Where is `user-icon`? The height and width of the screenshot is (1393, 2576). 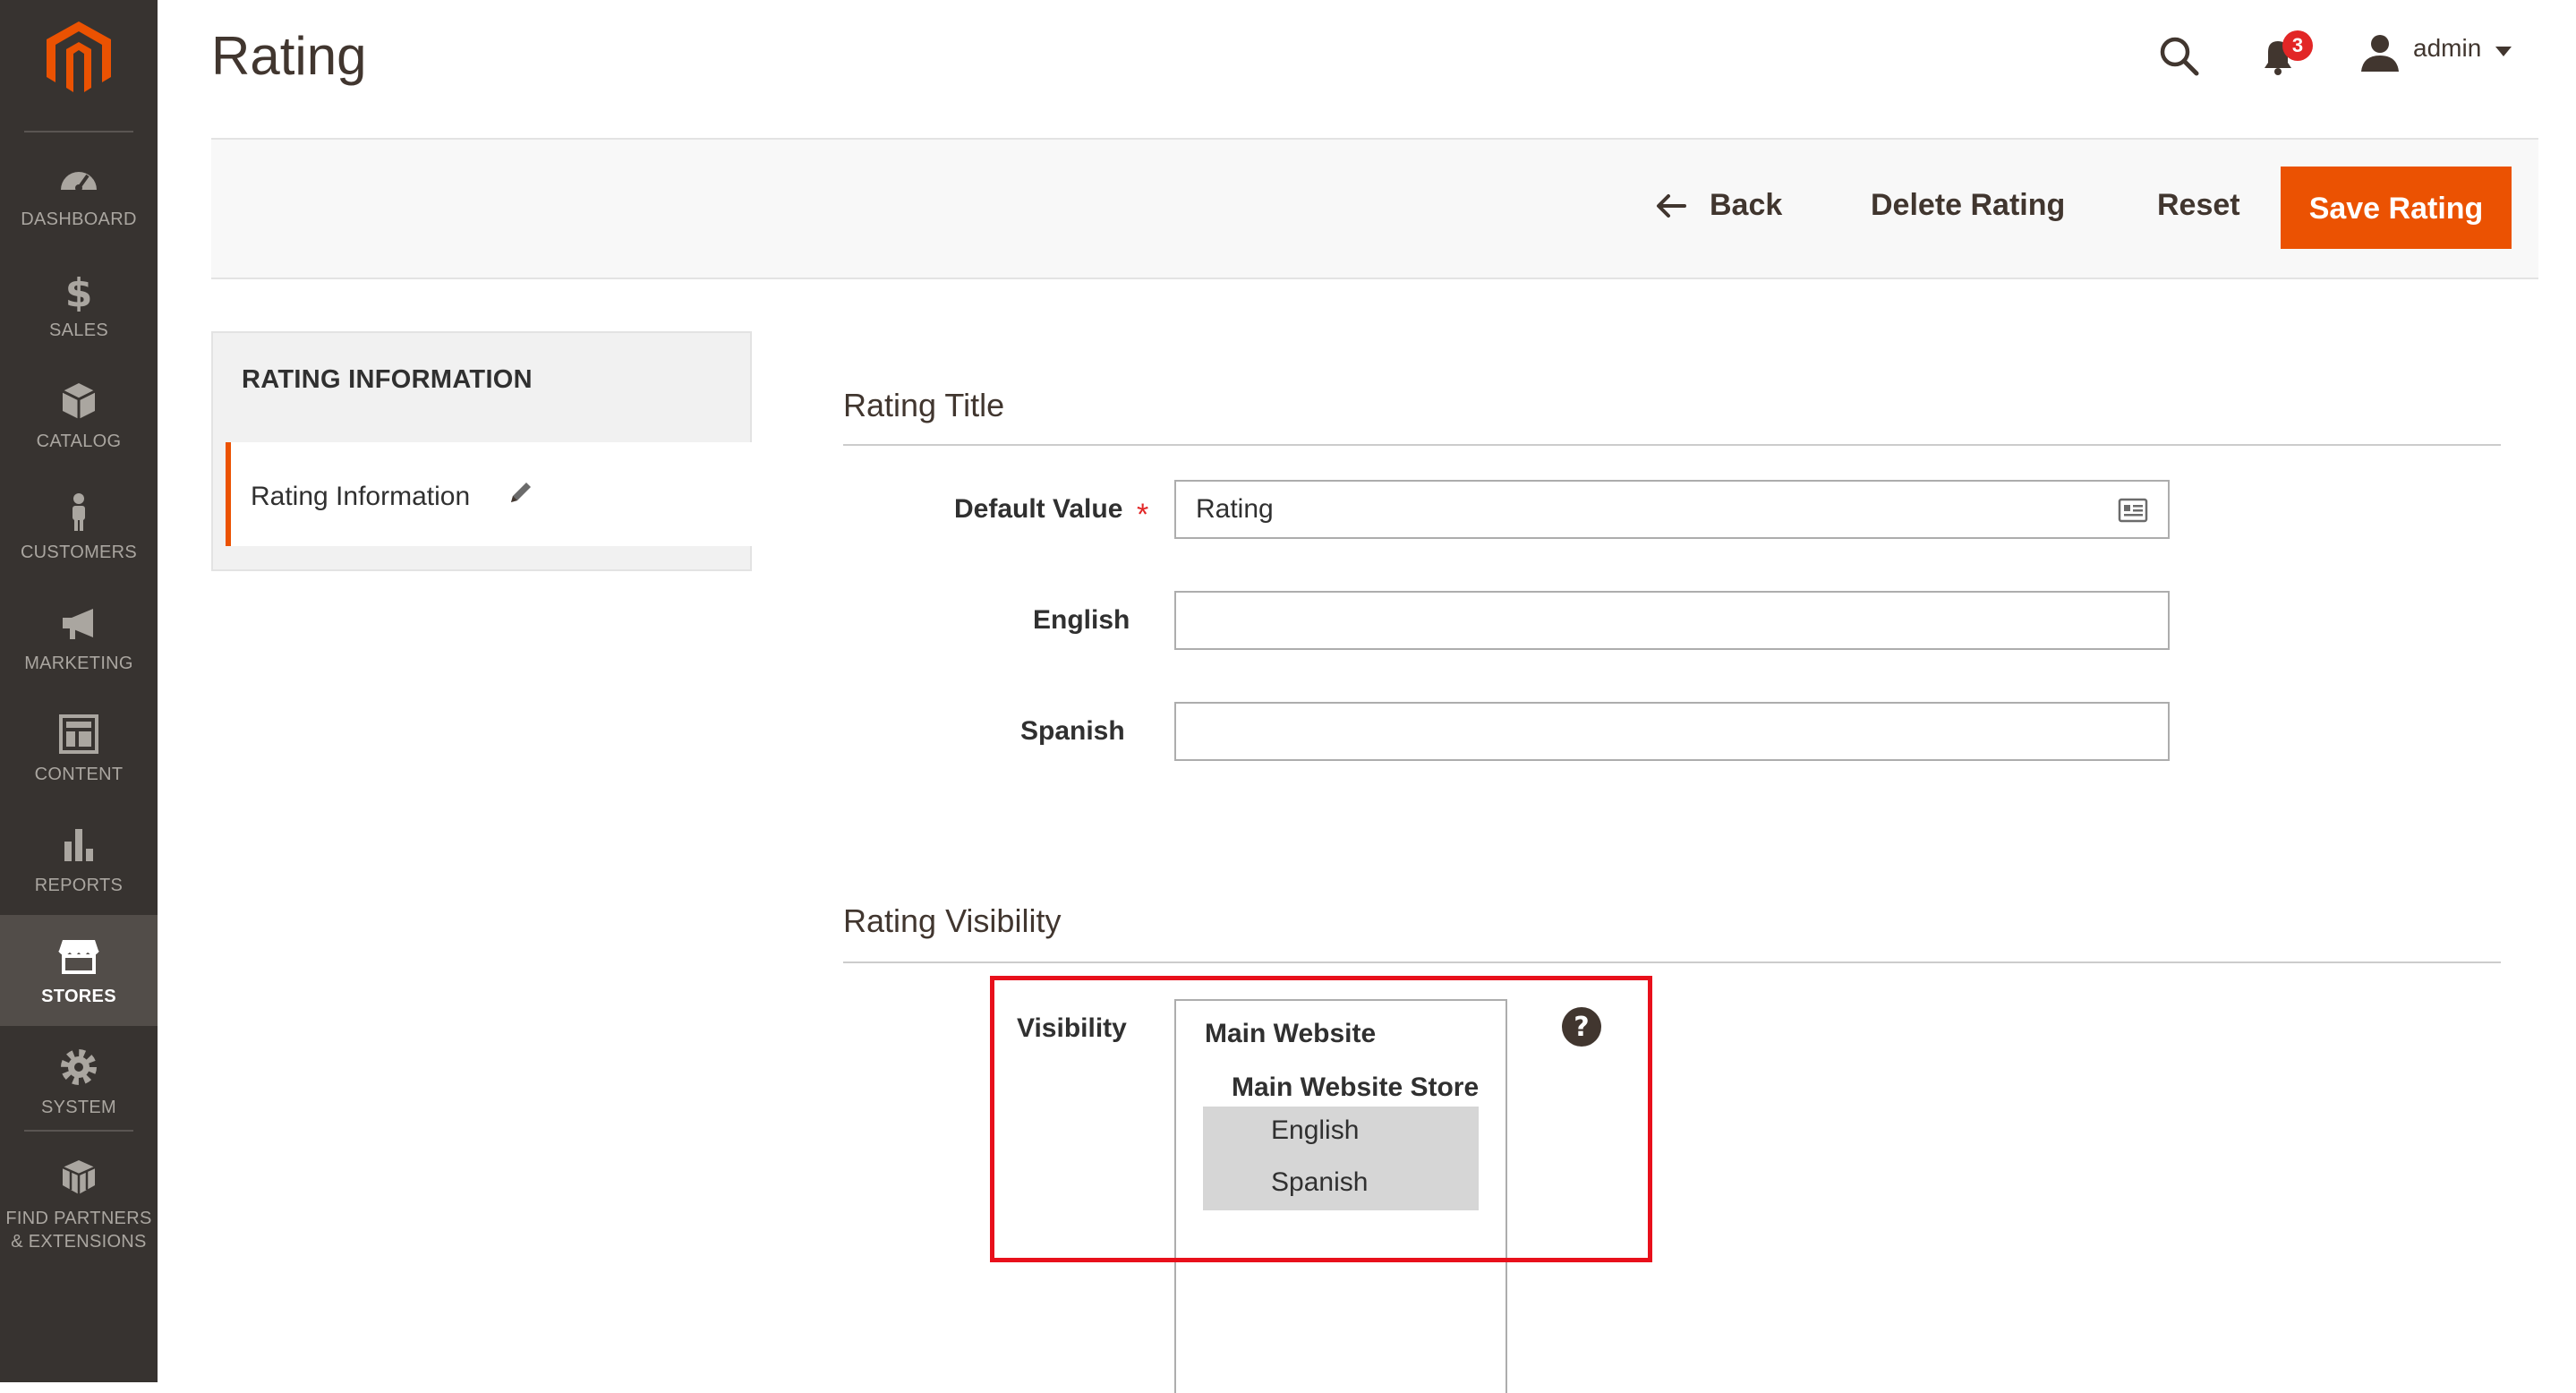 user-icon is located at coordinates (2380, 53).